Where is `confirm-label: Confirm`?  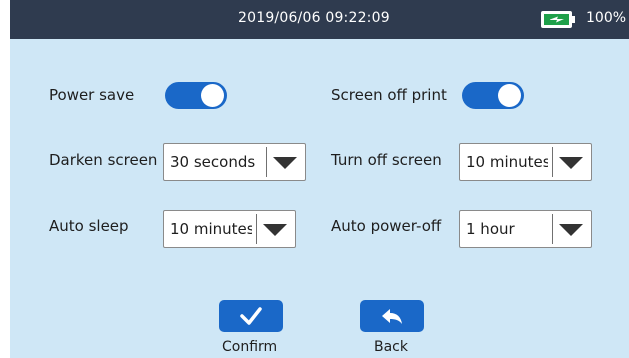
confirm-label: Confirm is located at coordinates (249, 347).